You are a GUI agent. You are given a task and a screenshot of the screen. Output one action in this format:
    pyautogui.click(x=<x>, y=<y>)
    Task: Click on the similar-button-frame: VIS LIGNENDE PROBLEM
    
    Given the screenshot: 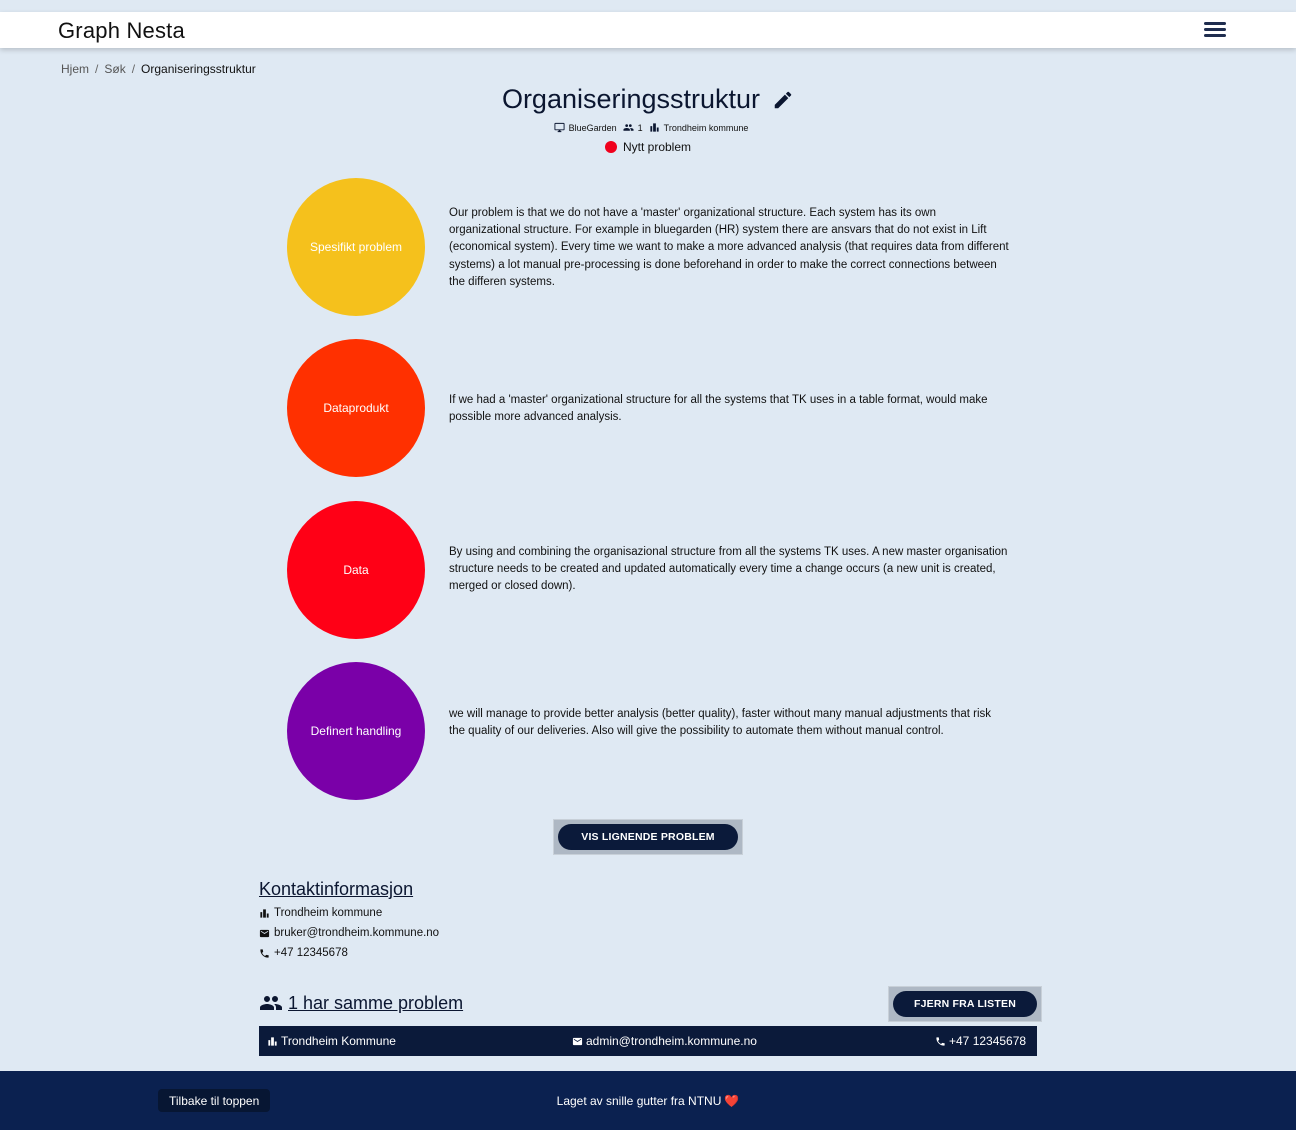 What is the action you would take?
    pyautogui.click(x=648, y=837)
    